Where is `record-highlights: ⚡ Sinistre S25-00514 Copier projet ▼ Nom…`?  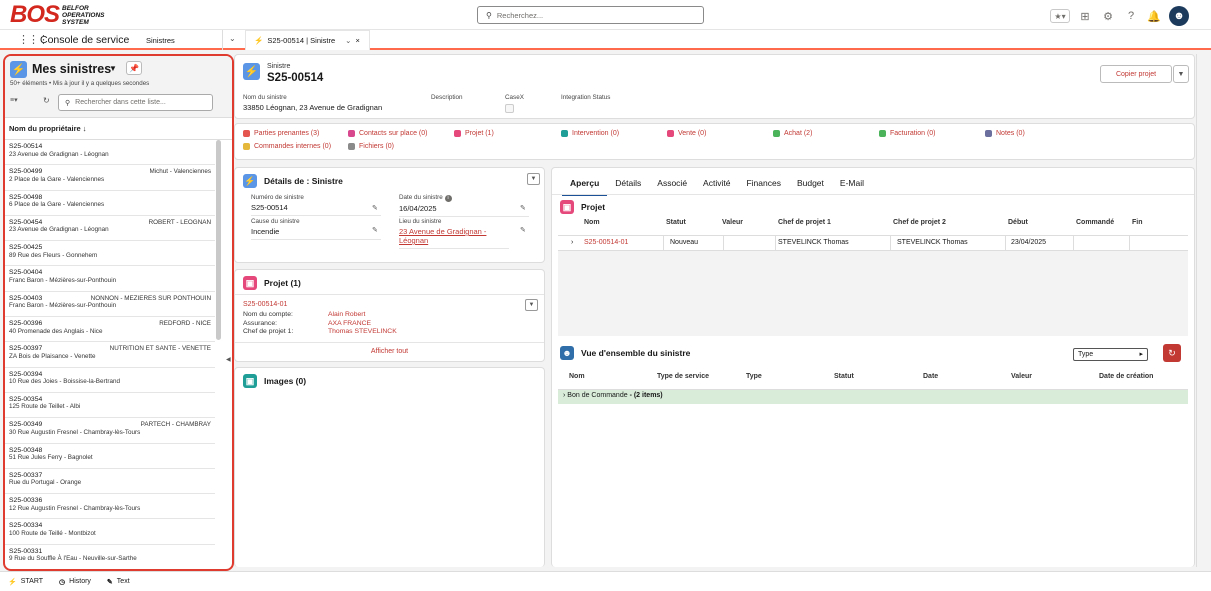
record-highlights: ⚡ Sinistre S25-00514 Copier projet ▼ Nom… is located at coordinates (714, 86).